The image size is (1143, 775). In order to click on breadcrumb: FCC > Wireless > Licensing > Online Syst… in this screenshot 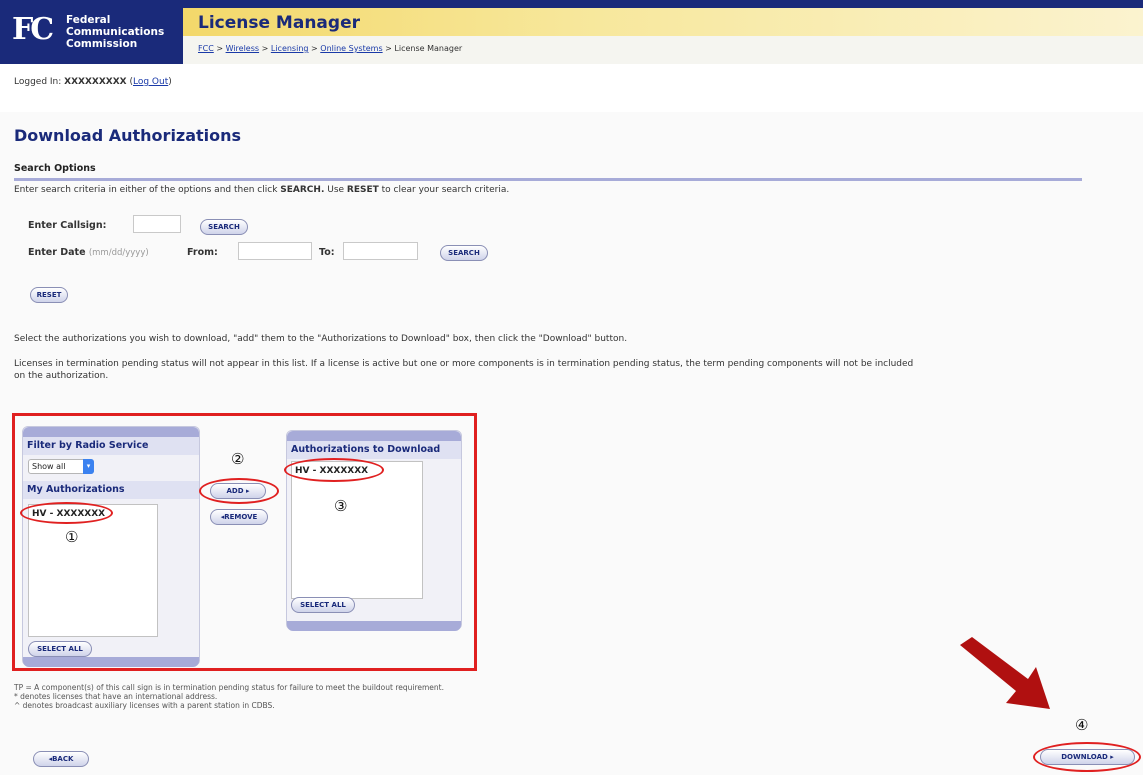, I will do `click(330, 48)`.